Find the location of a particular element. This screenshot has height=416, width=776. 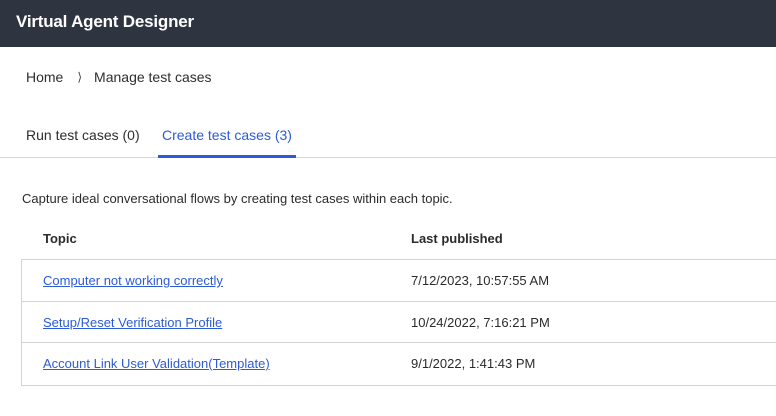

topic-link: Setup/Reset Verification Profile is located at coordinates (132, 322).